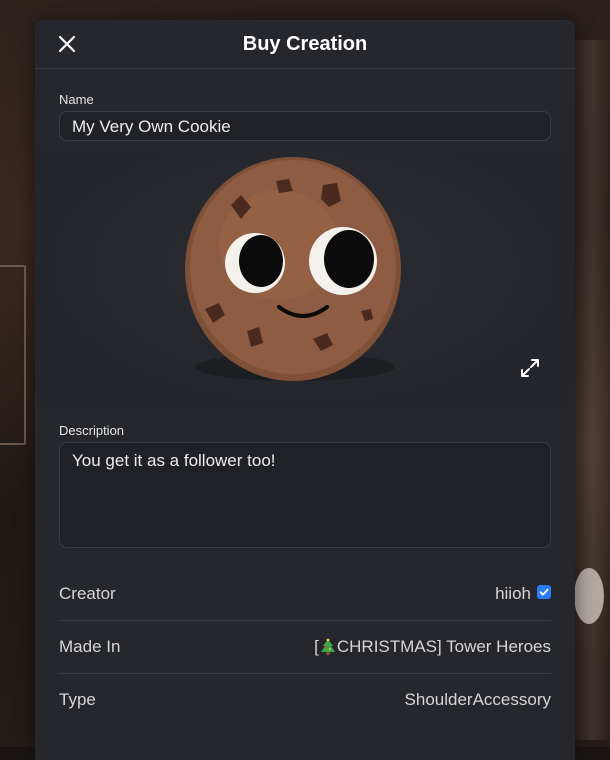 Image resolution: width=610 pixels, height=760 pixels. I want to click on creator-label: Creator, so click(87, 593).